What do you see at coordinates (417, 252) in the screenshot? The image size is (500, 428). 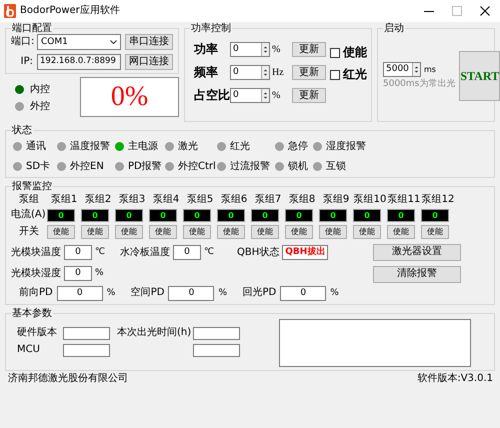 I see `action-button: 激光器设置` at bounding box center [417, 252].